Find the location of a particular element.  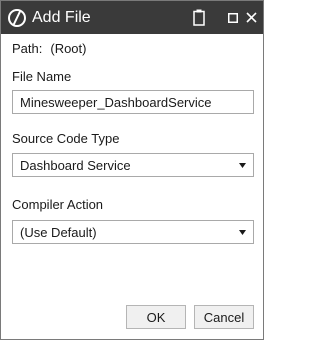

maximize-icon is located at coordinates (233, 18).